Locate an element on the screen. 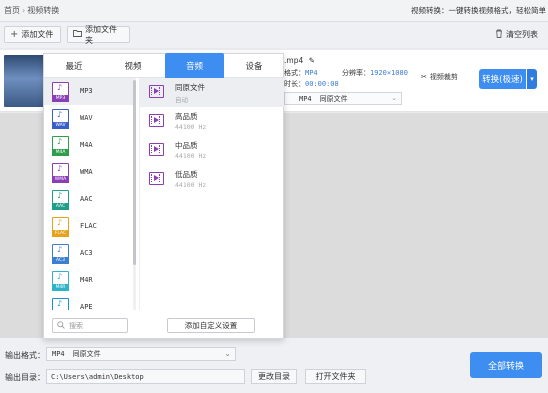 This screenshot has height=393, width=548. add-folder-button: 添加文件夹 is located at coordinates (98, 34).